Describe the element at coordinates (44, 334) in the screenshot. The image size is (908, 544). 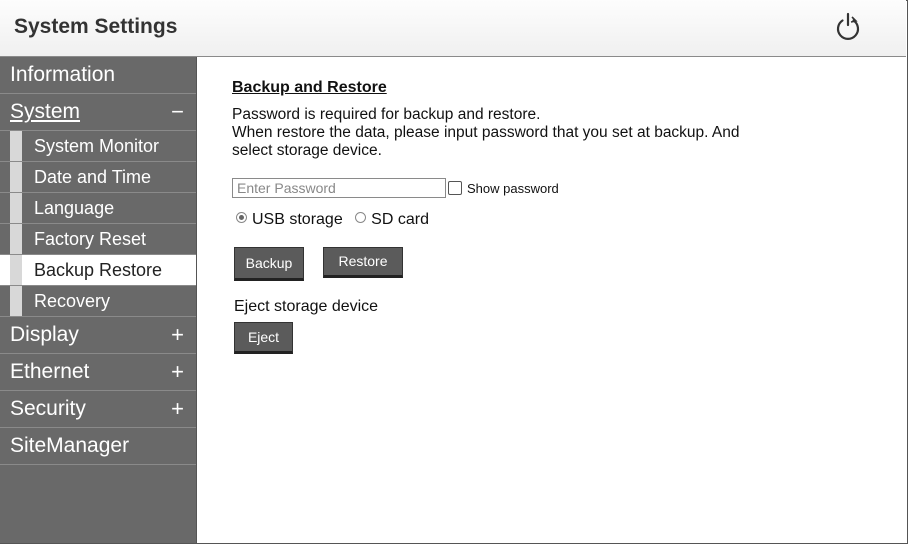
I see `sidebar-item-label: Display` at that location.